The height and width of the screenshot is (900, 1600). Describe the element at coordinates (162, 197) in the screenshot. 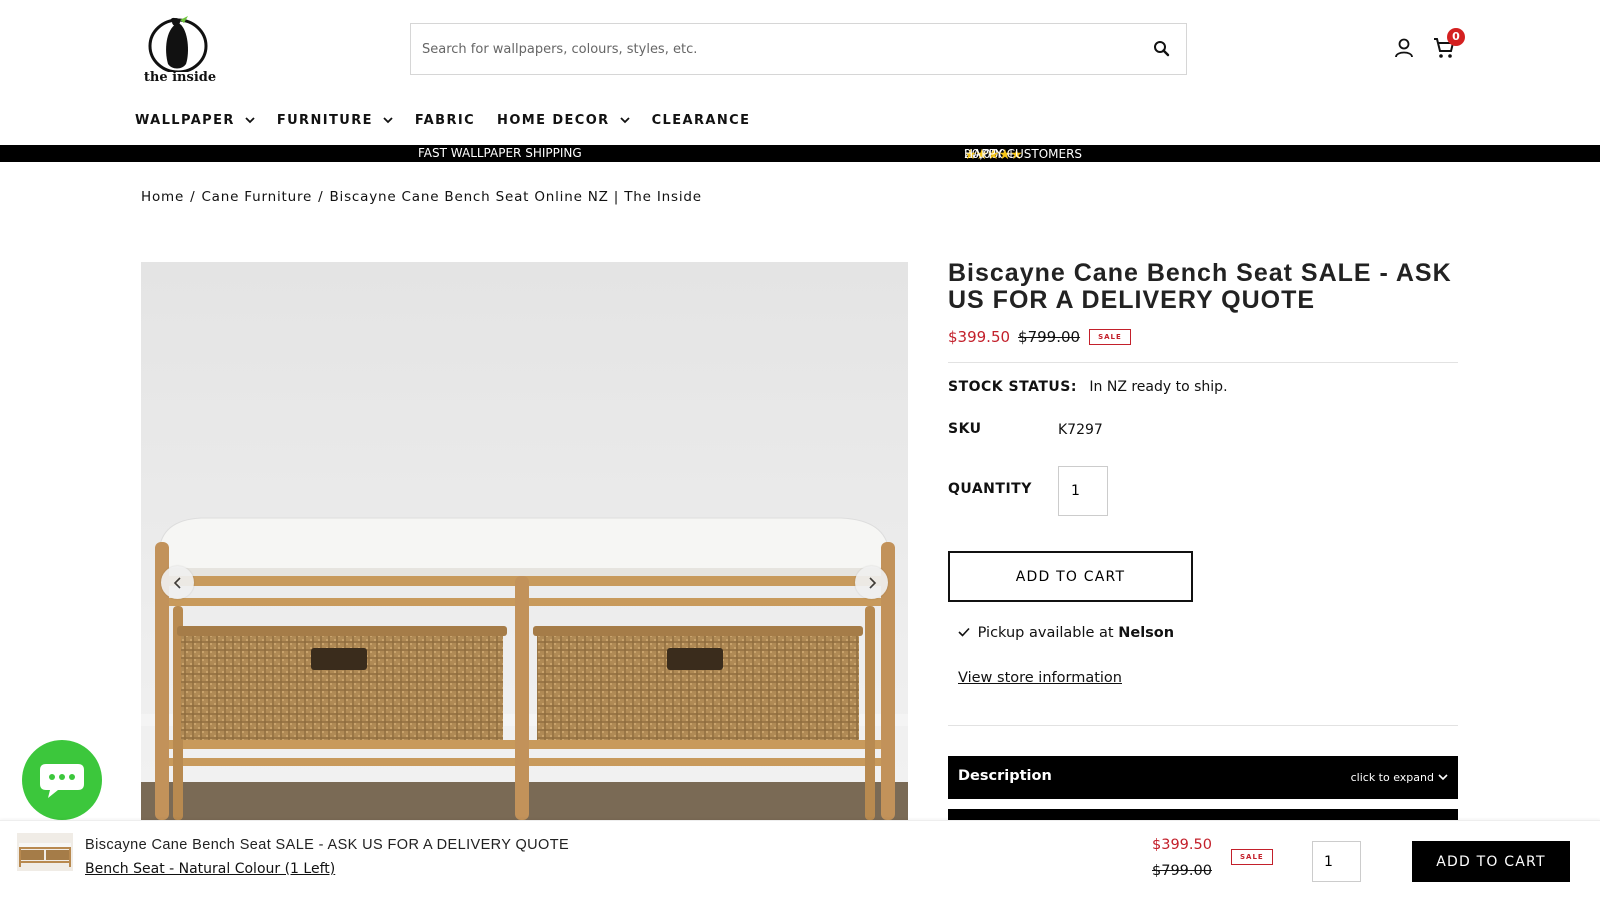

I see `breadcrumb-home: Home` at that location.